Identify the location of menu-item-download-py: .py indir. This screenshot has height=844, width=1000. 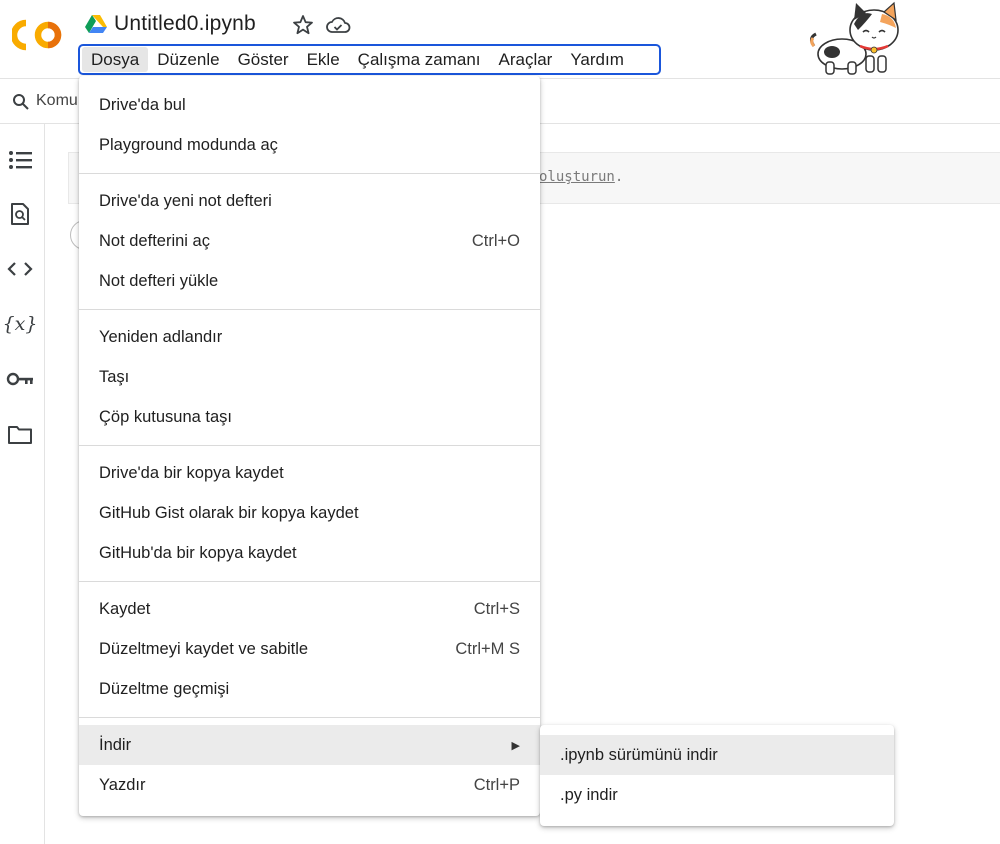
(717, 795).